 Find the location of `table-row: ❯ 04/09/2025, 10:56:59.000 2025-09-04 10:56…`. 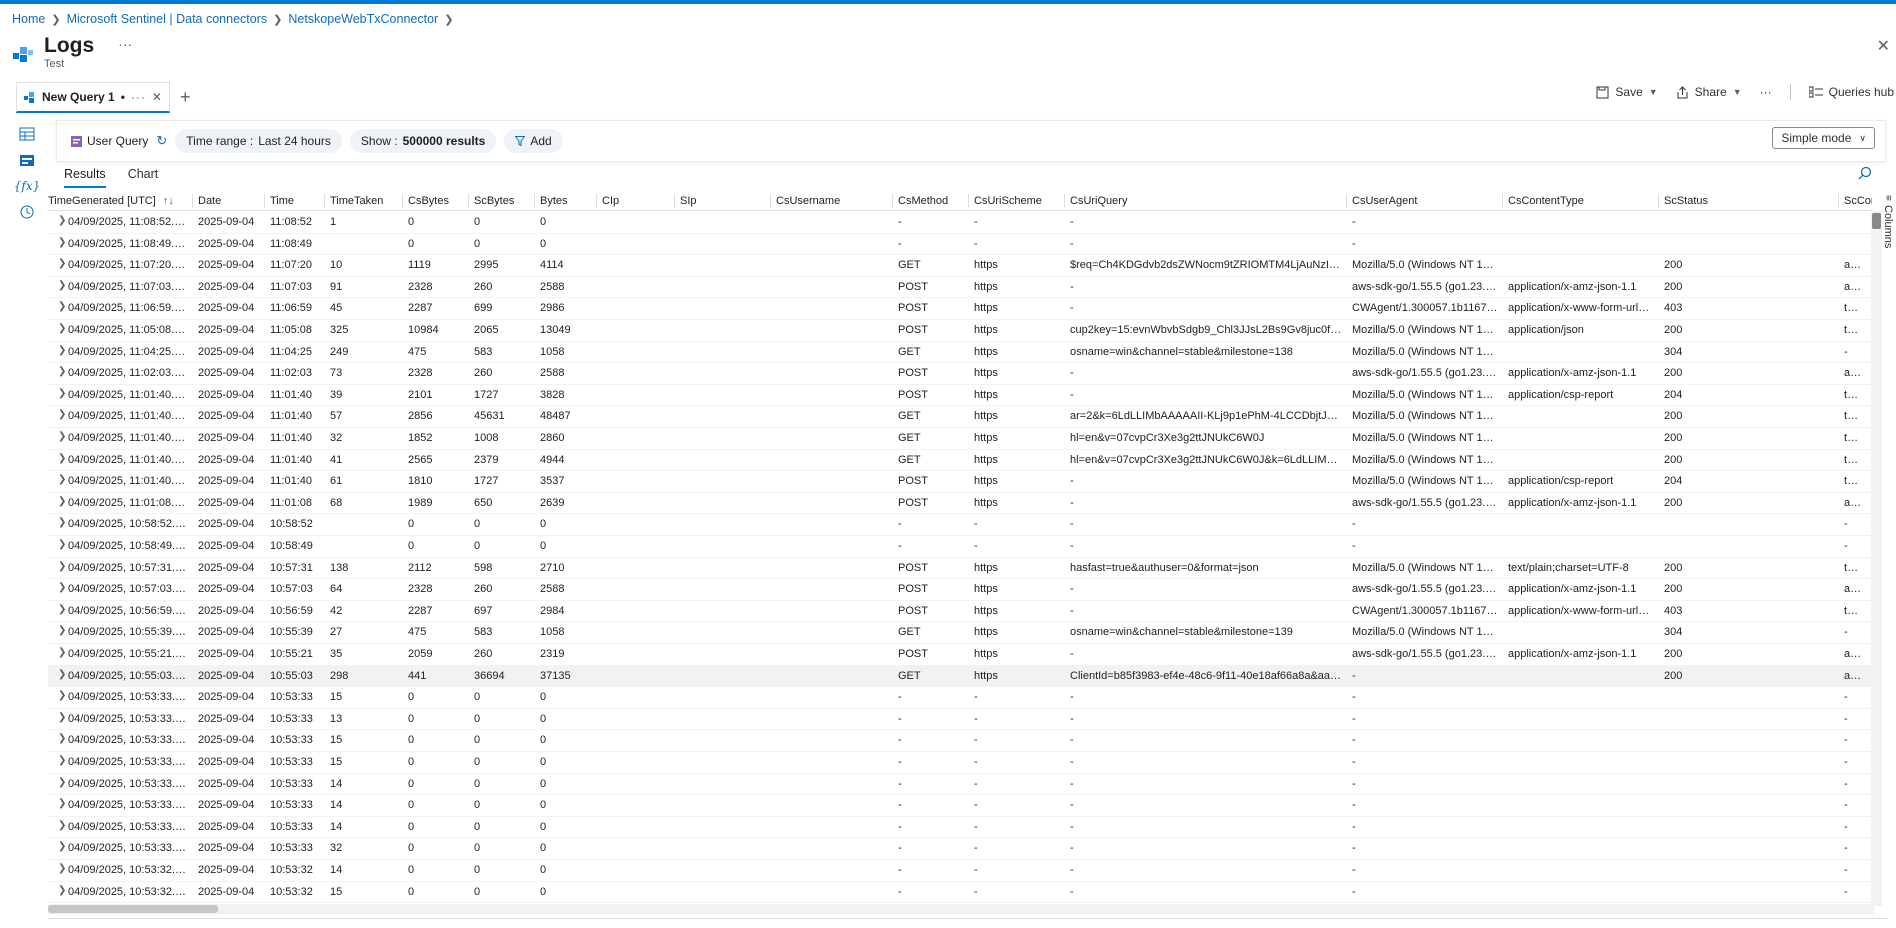

table-row: ❯ 04/09/2025, 10:56:59.000 2025-09-04 10:56… is located at coordinates (960, 611).